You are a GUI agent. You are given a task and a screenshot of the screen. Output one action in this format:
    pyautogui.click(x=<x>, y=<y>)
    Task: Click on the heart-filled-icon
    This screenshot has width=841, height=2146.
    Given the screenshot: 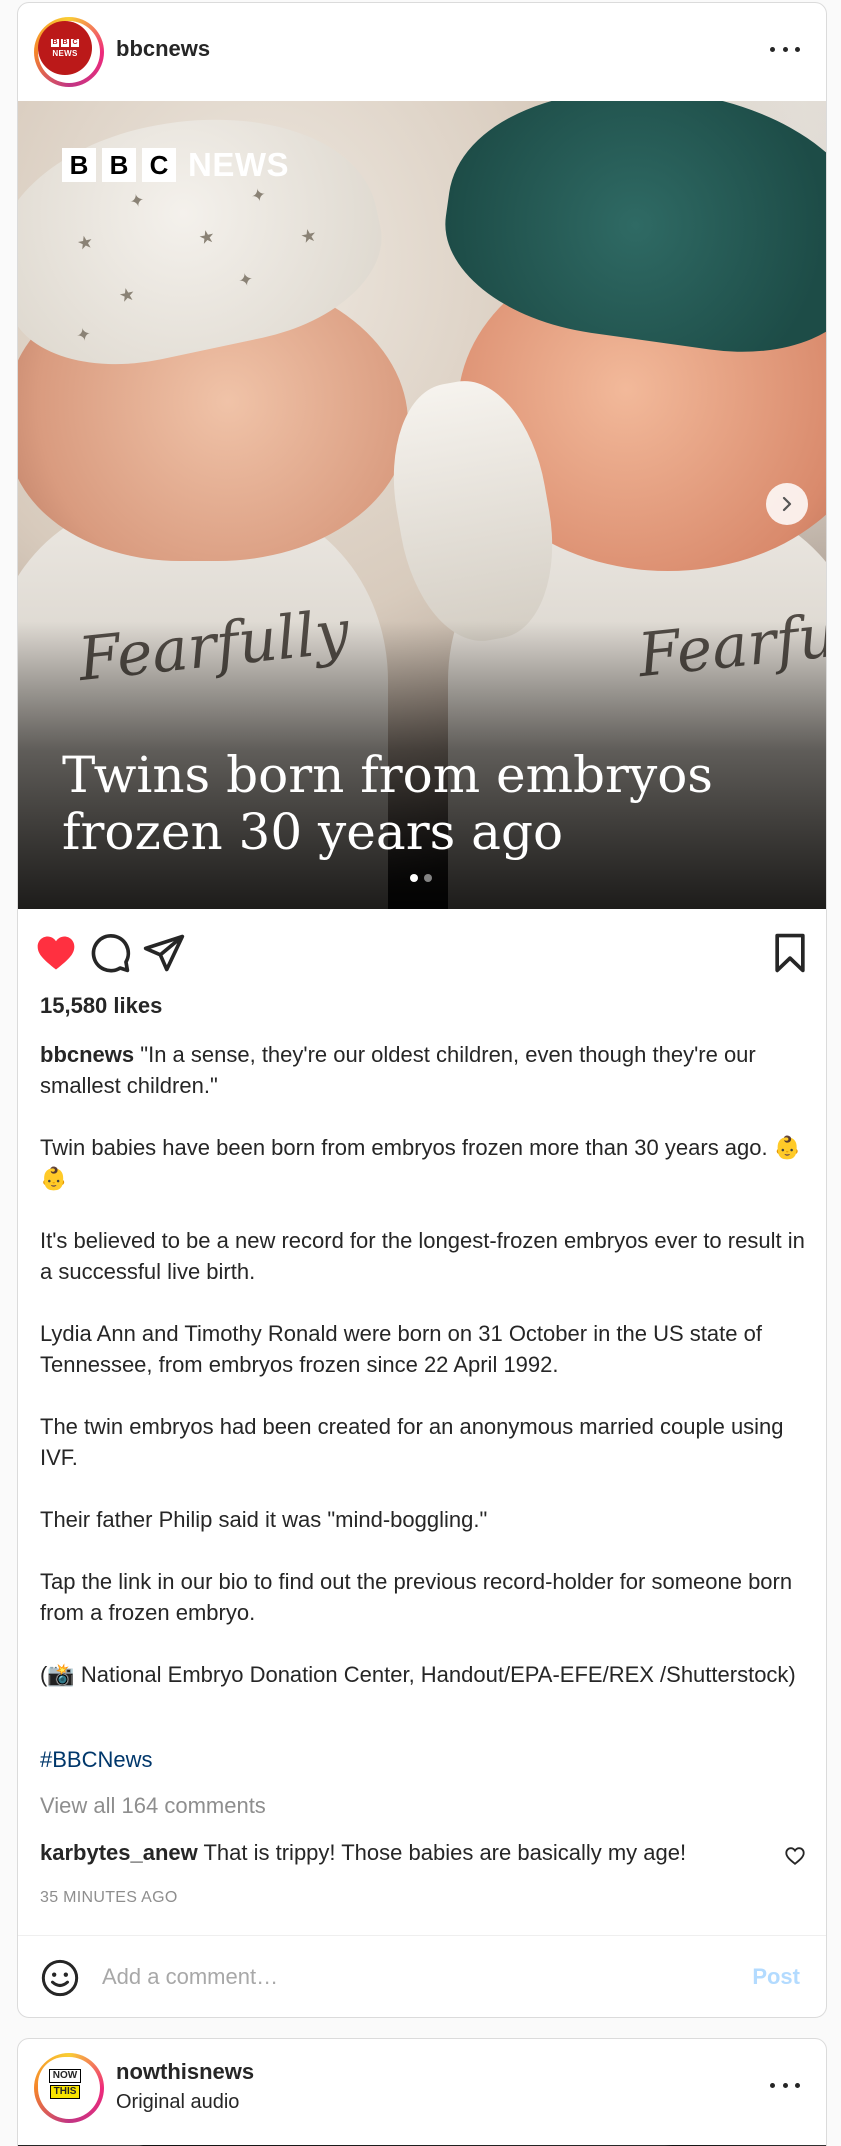 What is the action you would take?
    pyautogui.click(x=56, y=953)
    